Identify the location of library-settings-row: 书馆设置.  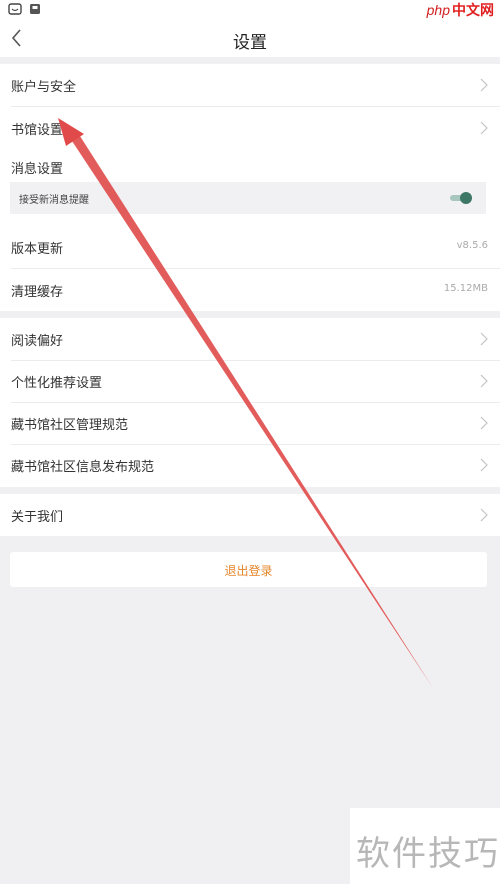
(250, 128).